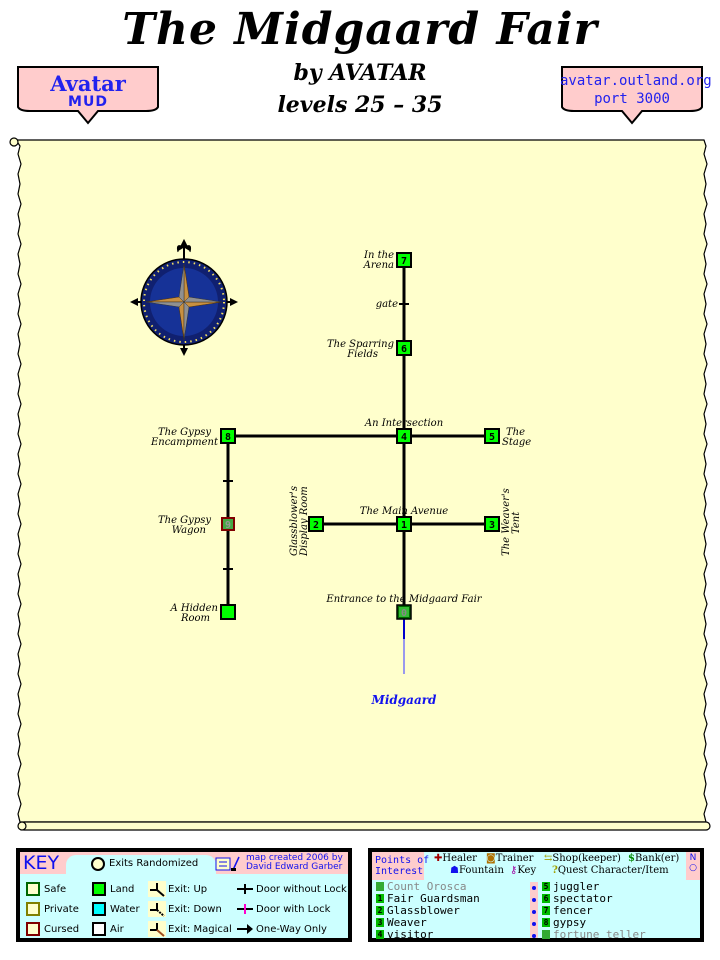 This screenshot has height=960, width=720. I want to click on room-weavers-tent: 3, so click(492, 524).